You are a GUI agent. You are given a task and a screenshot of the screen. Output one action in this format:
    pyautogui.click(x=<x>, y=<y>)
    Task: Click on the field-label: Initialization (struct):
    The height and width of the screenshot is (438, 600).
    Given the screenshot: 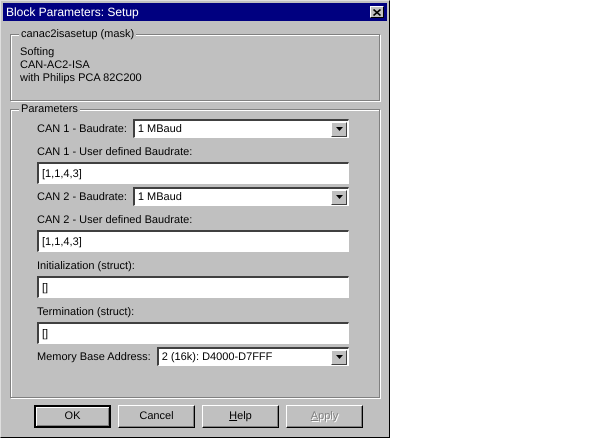 What is the action you would take?
    pyautogui.click(x=86, y=266)
    